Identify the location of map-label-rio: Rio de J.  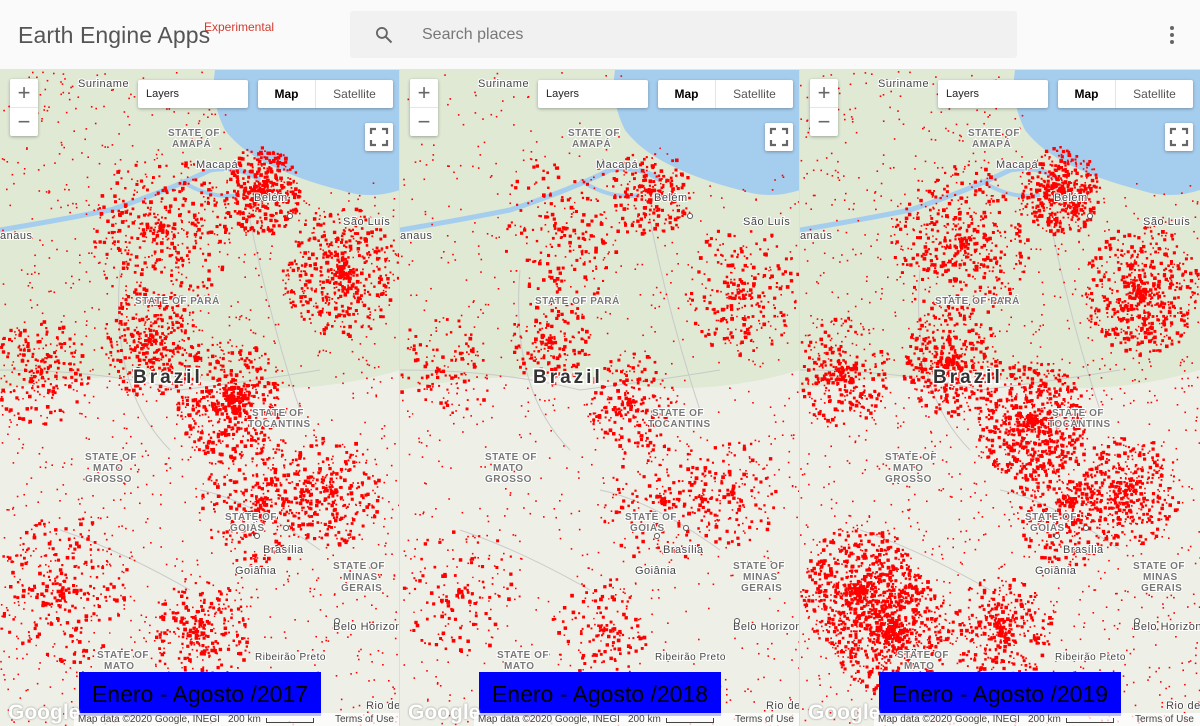
(383, 706).